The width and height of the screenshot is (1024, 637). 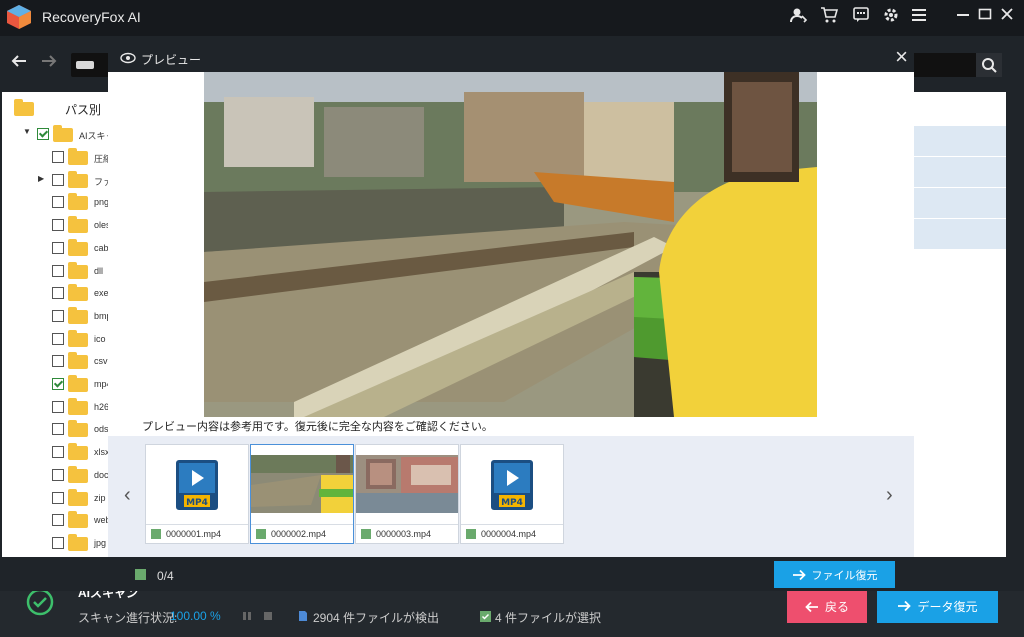 I want to click on tree-item: xlsx, so click(x=55, y=452).